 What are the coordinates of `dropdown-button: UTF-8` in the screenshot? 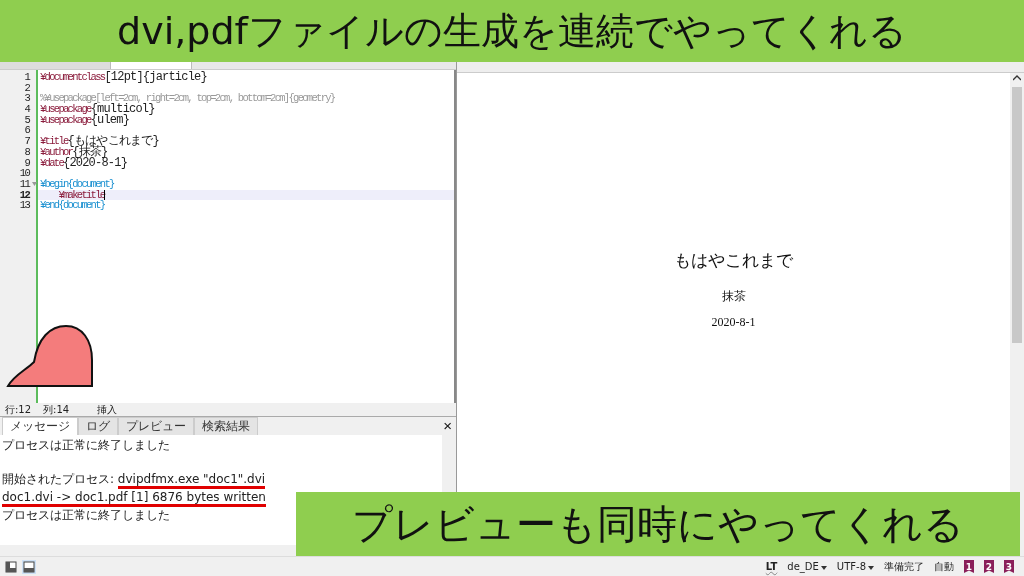 It's located at (855, 566).